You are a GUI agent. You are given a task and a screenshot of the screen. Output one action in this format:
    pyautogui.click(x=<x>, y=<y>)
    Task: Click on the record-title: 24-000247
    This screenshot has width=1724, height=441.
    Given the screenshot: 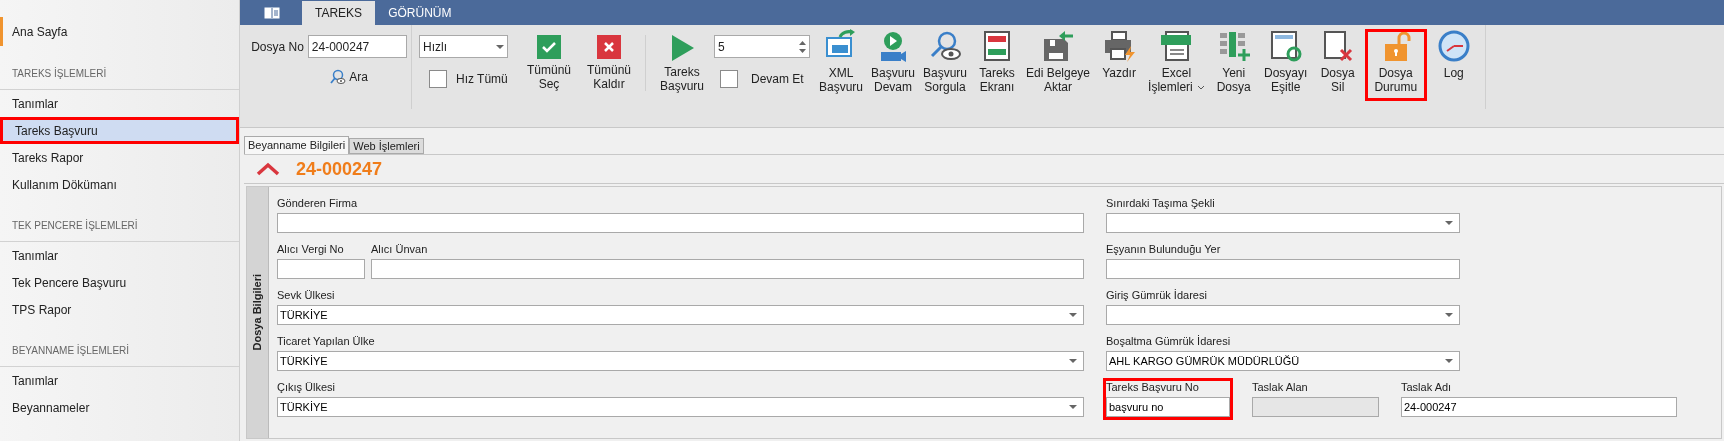 What is the action you would take?
    pyautogui.click(x=339, y=169)
    